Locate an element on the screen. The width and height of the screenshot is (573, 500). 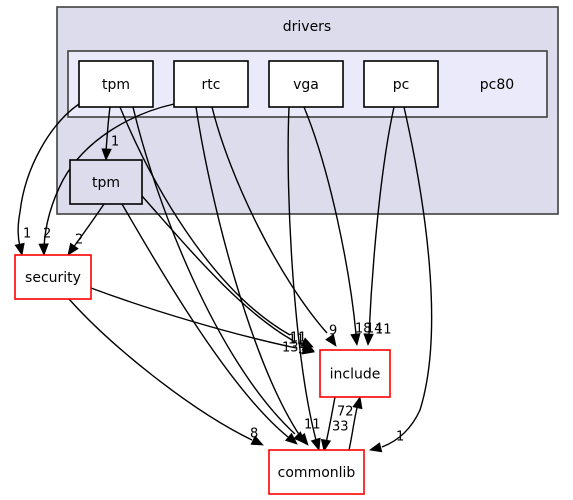
edge-label-tpm-driver-to-security-a: 1 is located at coordinates (27, 234).